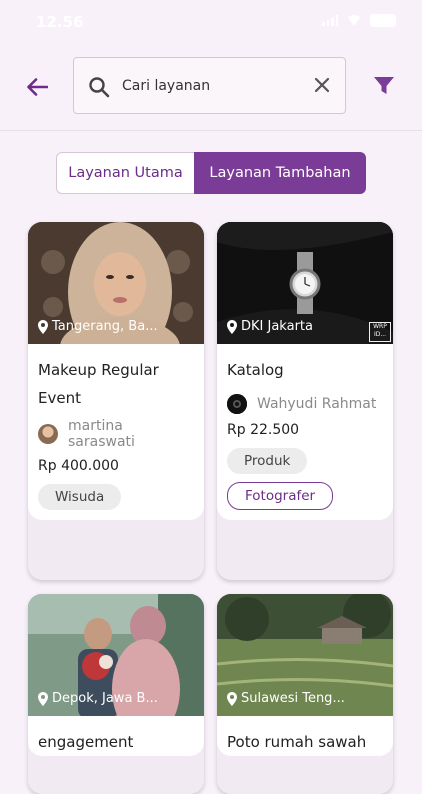 The height and width of the screenshot is (794, 422). I want to click on status-icons, so click(359, 20).